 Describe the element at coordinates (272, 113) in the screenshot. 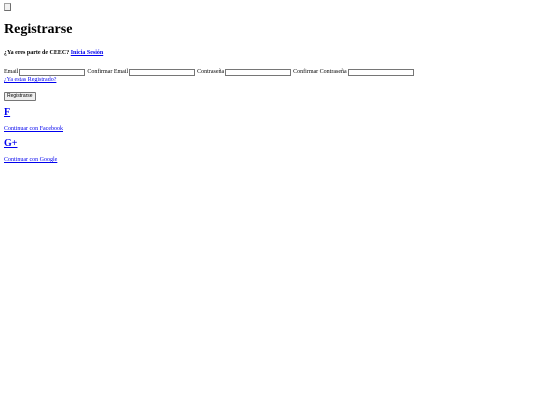

I see `facebook-icon: F` at that location.